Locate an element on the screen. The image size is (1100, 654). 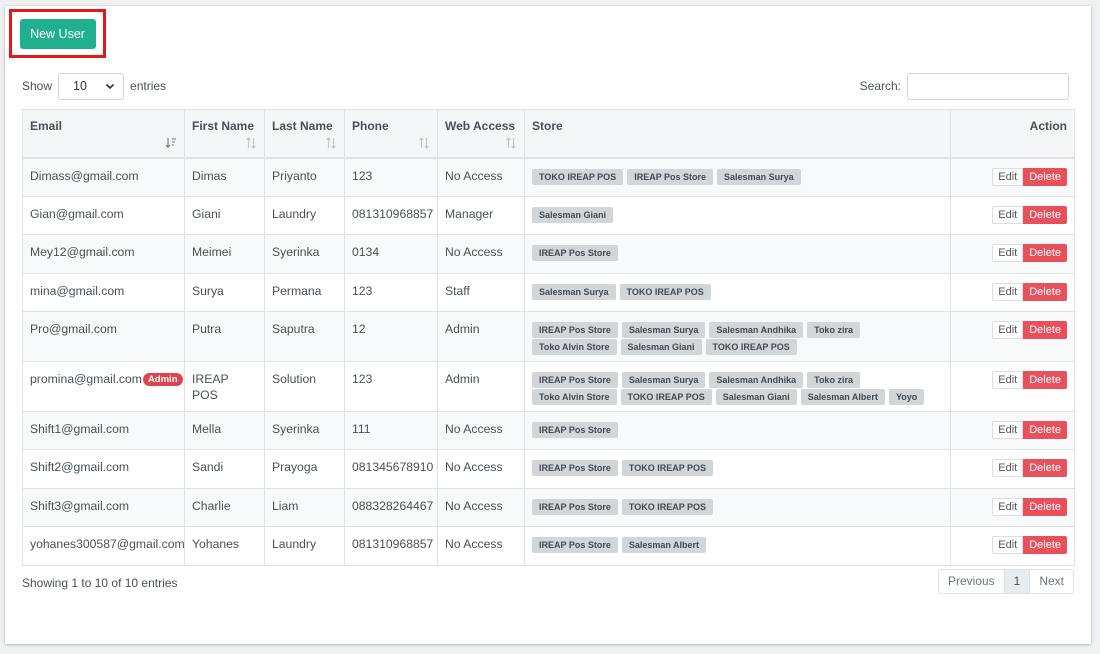
cell-web-access: Staff is located at coordinates (481, 292).